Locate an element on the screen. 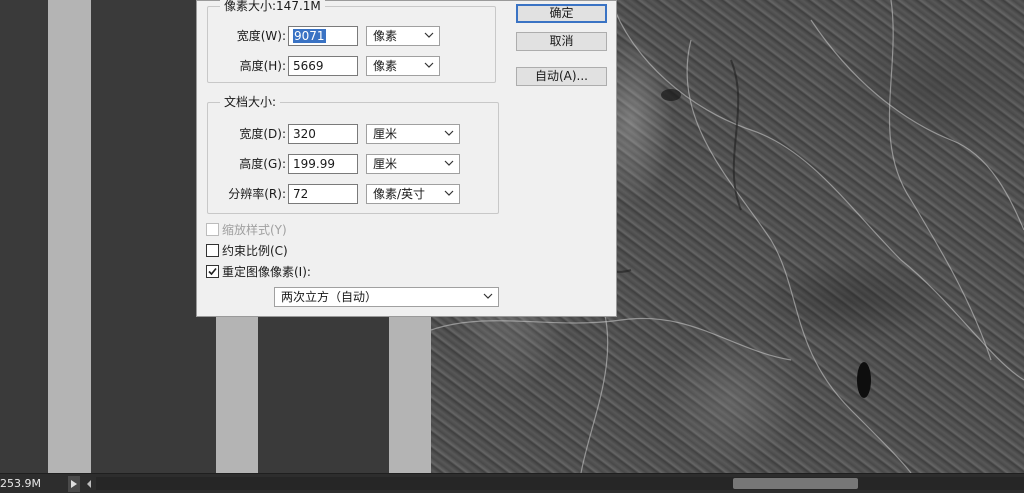 This screenshot has width=1024, height=493. scroll-left-icon is located at coordinates (89, 484).